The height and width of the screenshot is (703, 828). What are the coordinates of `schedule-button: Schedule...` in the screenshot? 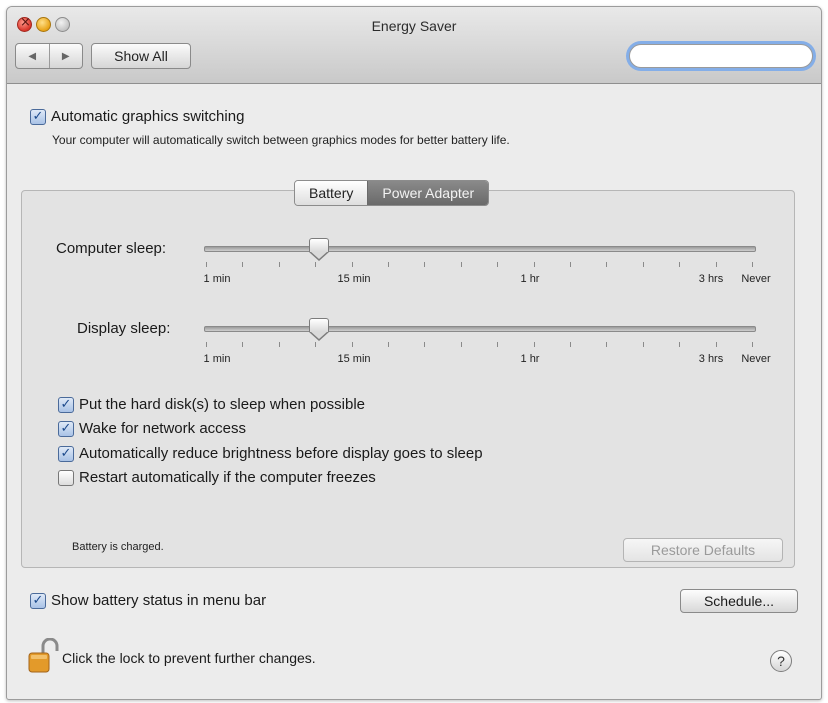 It's located at (739, 601).